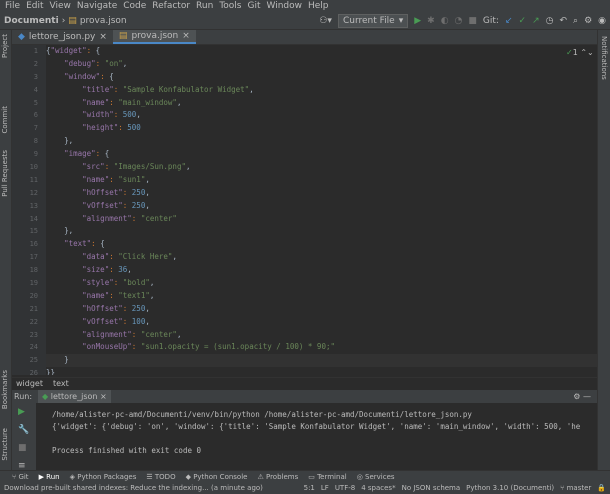  I want to click on code-line: "data": "Click Here",, so click(321, 257).